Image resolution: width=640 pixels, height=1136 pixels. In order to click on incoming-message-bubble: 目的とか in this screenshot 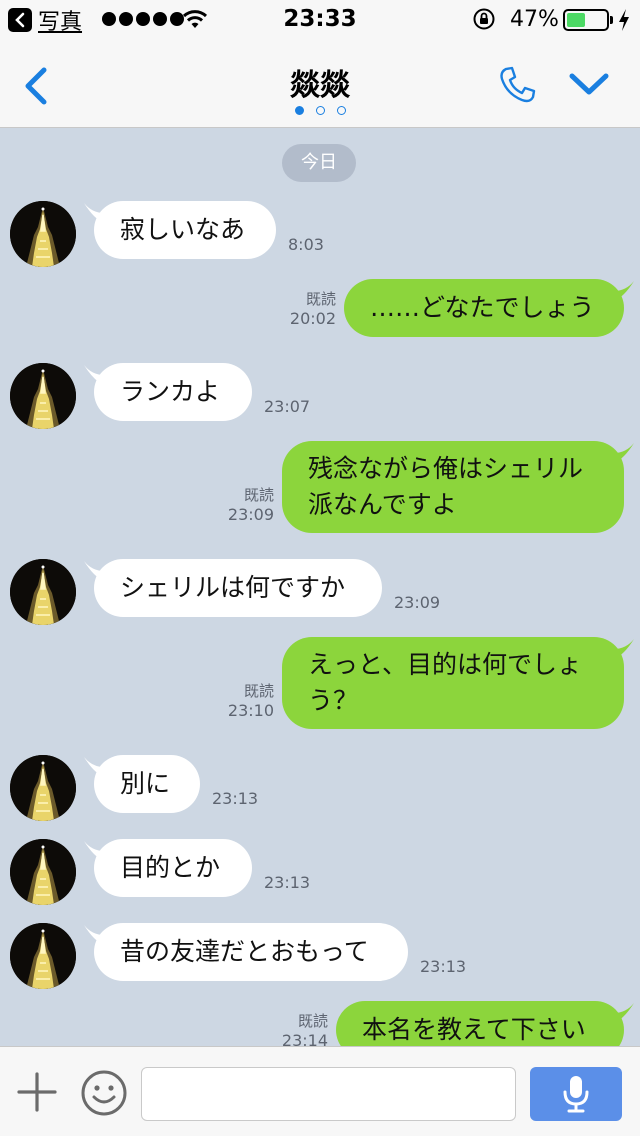, I will do `click(173, 868)`.